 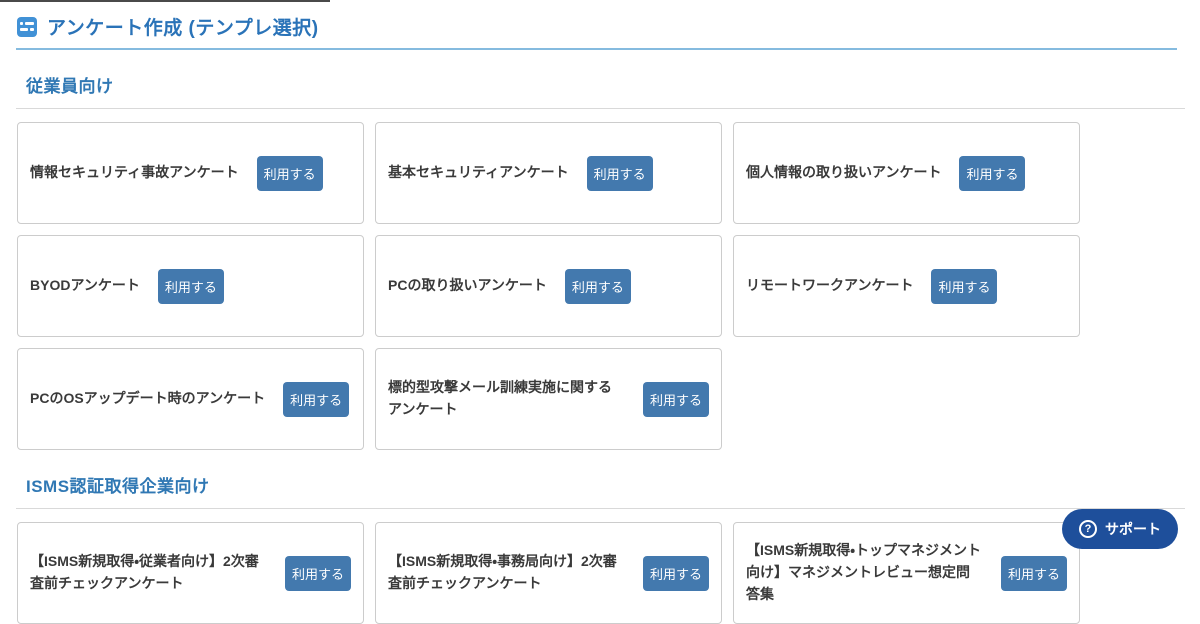 What do you see at coordinates (85, 285) in the screenshot?
I see `template-title: BYODアンケート` at bounding box center [85, 285].